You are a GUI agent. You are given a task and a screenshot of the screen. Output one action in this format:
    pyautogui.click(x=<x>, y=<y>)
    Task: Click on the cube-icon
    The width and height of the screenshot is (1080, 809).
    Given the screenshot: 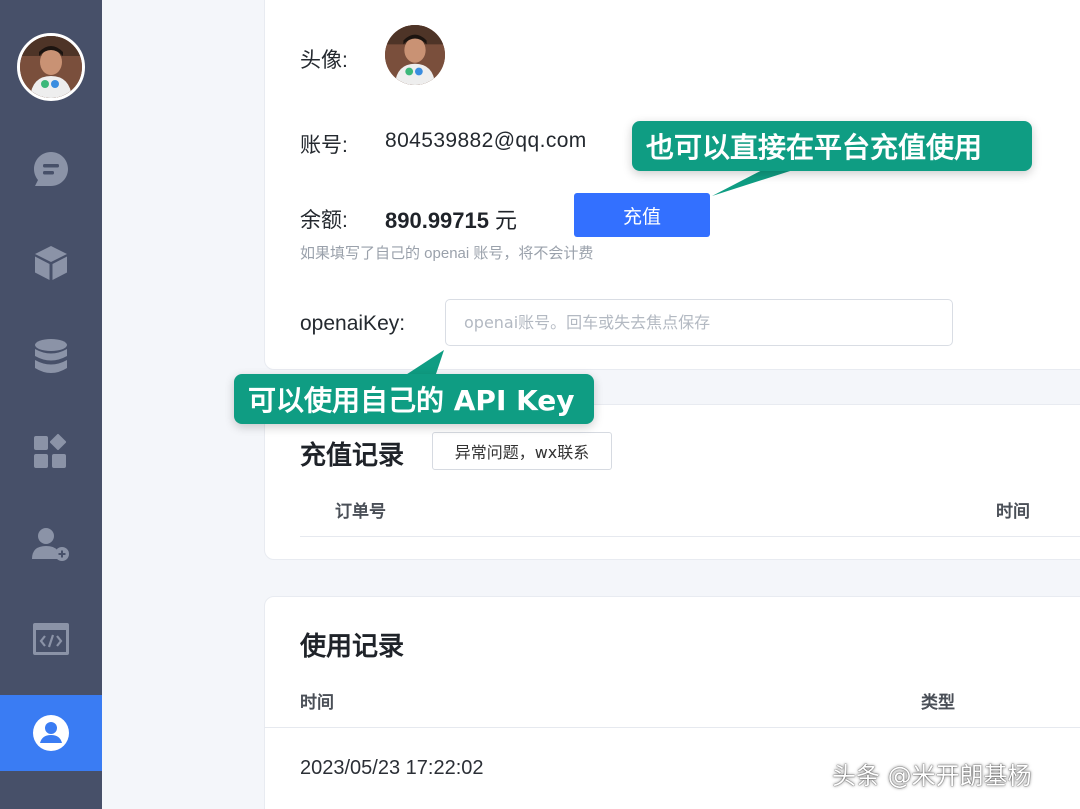 What is the action you would take?
    pyautogui.click(x=51, y=263)
    